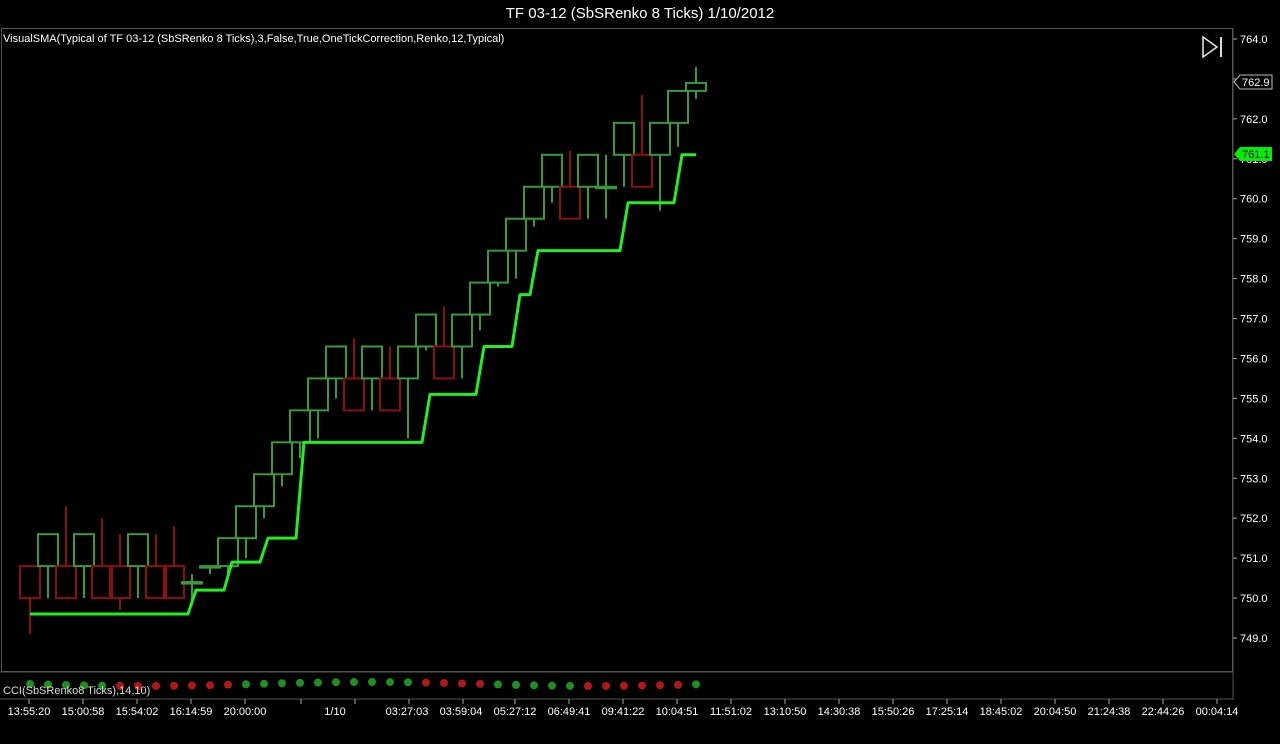  What do you see at coordinates (1001, 712) in the screenshot?
I see `time-tick-label: 18:45:02` at bounding box center [1001, 712].